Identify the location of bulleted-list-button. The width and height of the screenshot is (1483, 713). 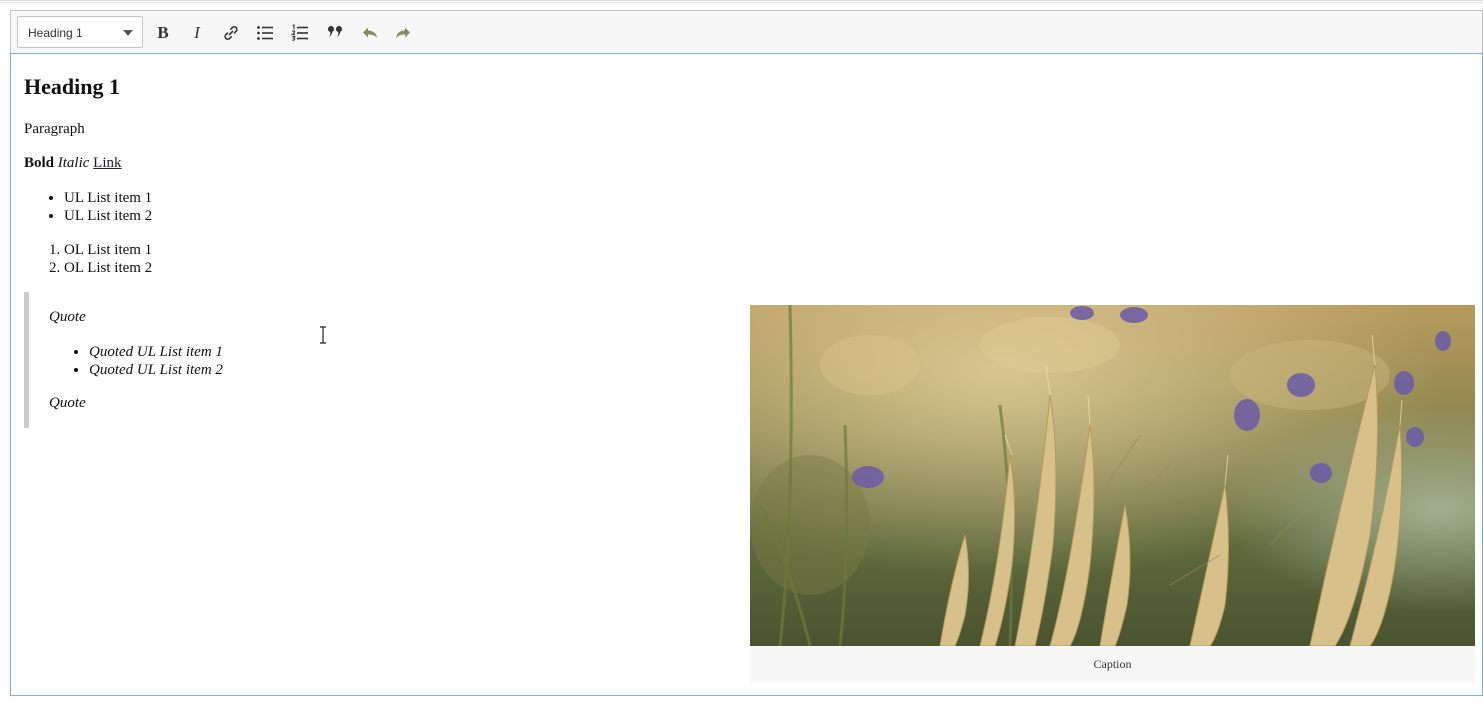
(265, 33).